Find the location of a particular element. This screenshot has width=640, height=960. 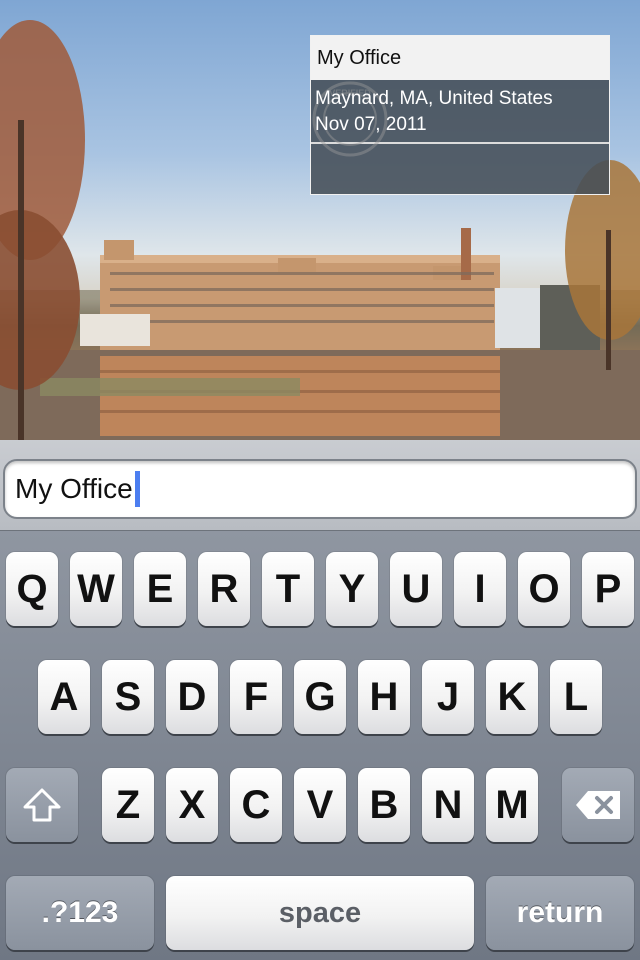

key-p: P is located at coordinates (608, 589).